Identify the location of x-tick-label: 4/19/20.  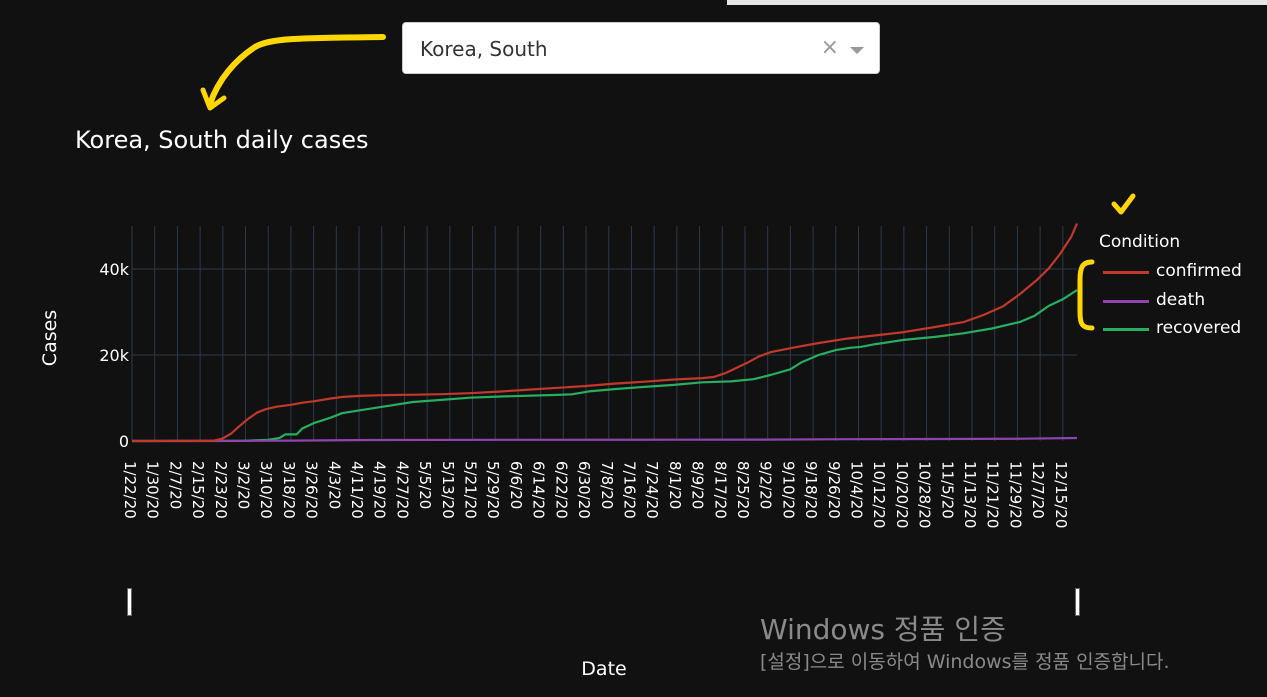
(380, 490).